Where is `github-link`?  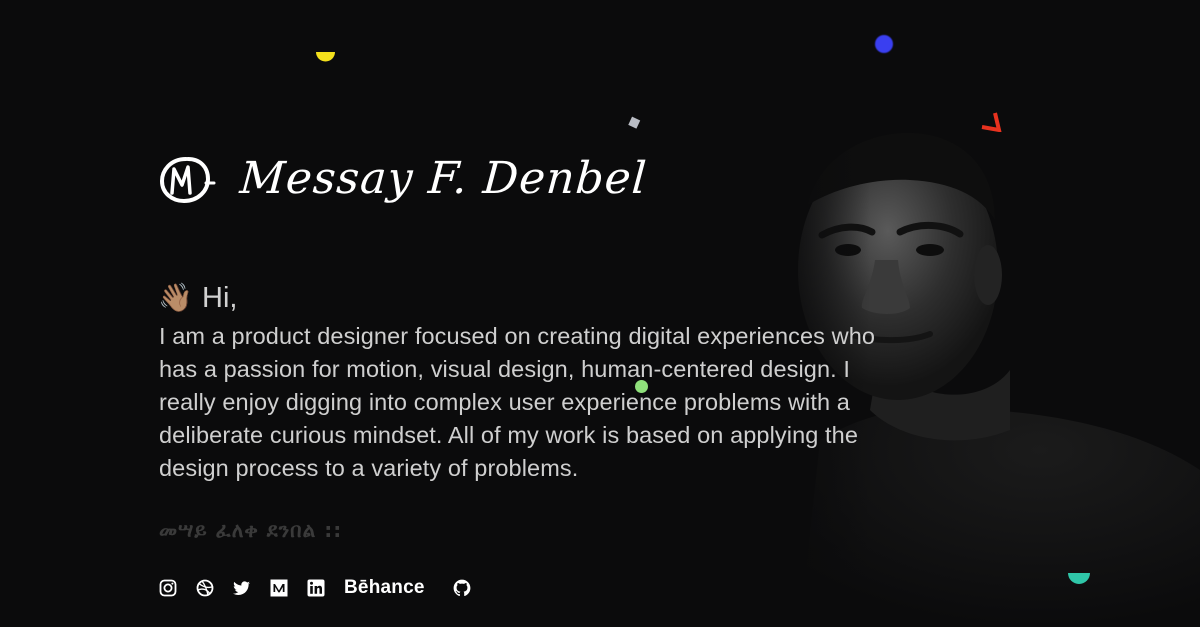
github-link is located at coordinates (462, 588).